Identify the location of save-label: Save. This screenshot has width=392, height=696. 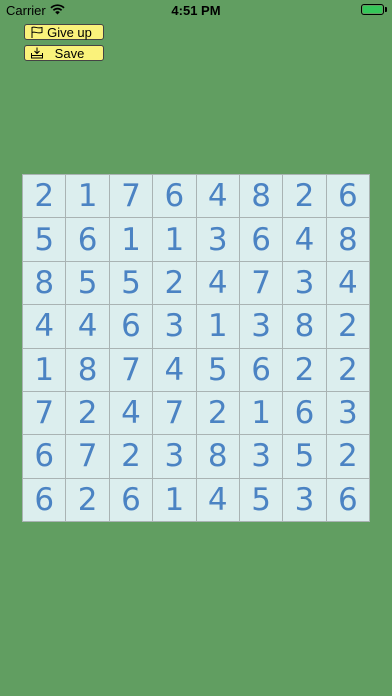
(69, 53).